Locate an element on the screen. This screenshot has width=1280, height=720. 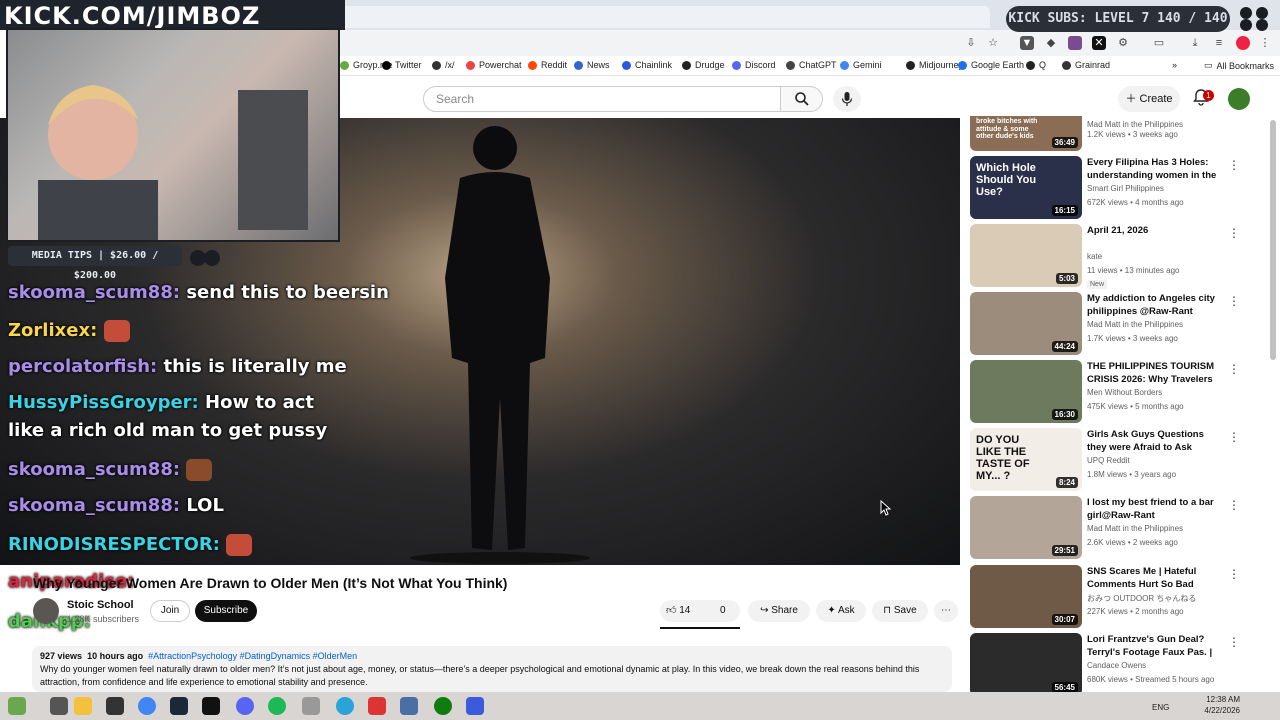
search-input: Search is located at coordinates (602, 99).